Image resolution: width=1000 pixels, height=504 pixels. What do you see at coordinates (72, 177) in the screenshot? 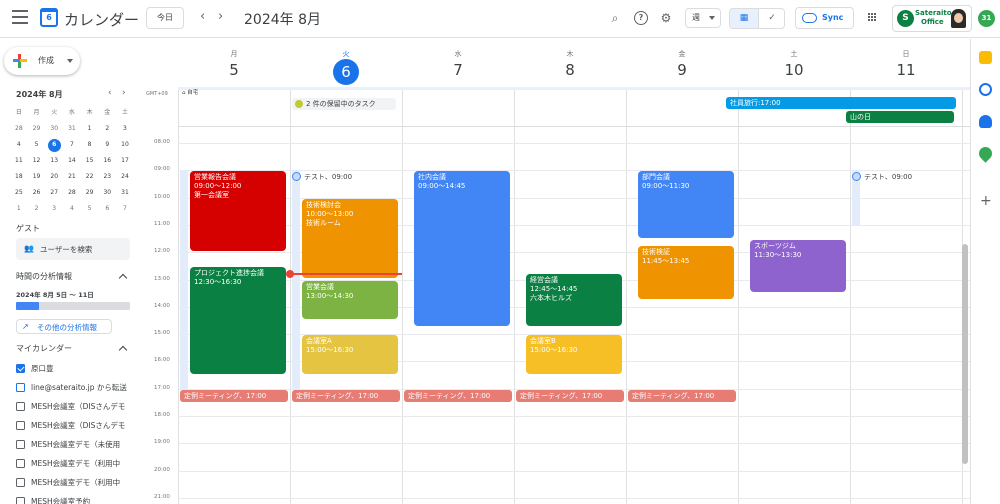
I see `mini-calendar-day: 21` at bounding box center [72, 177].